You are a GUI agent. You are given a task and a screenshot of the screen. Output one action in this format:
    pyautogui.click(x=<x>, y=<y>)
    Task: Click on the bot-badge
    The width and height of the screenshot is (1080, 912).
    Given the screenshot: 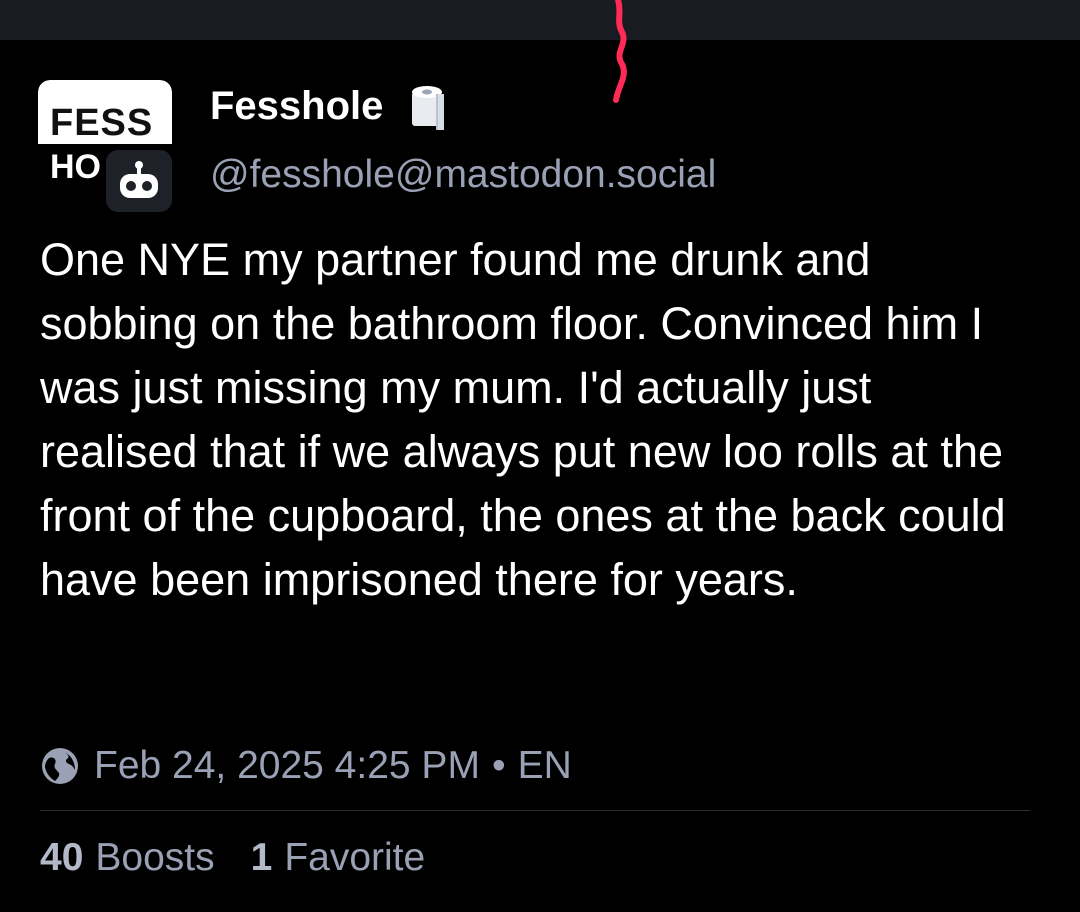 What is the action you would take?
    pyautogui.click(x=139, y=181)
    